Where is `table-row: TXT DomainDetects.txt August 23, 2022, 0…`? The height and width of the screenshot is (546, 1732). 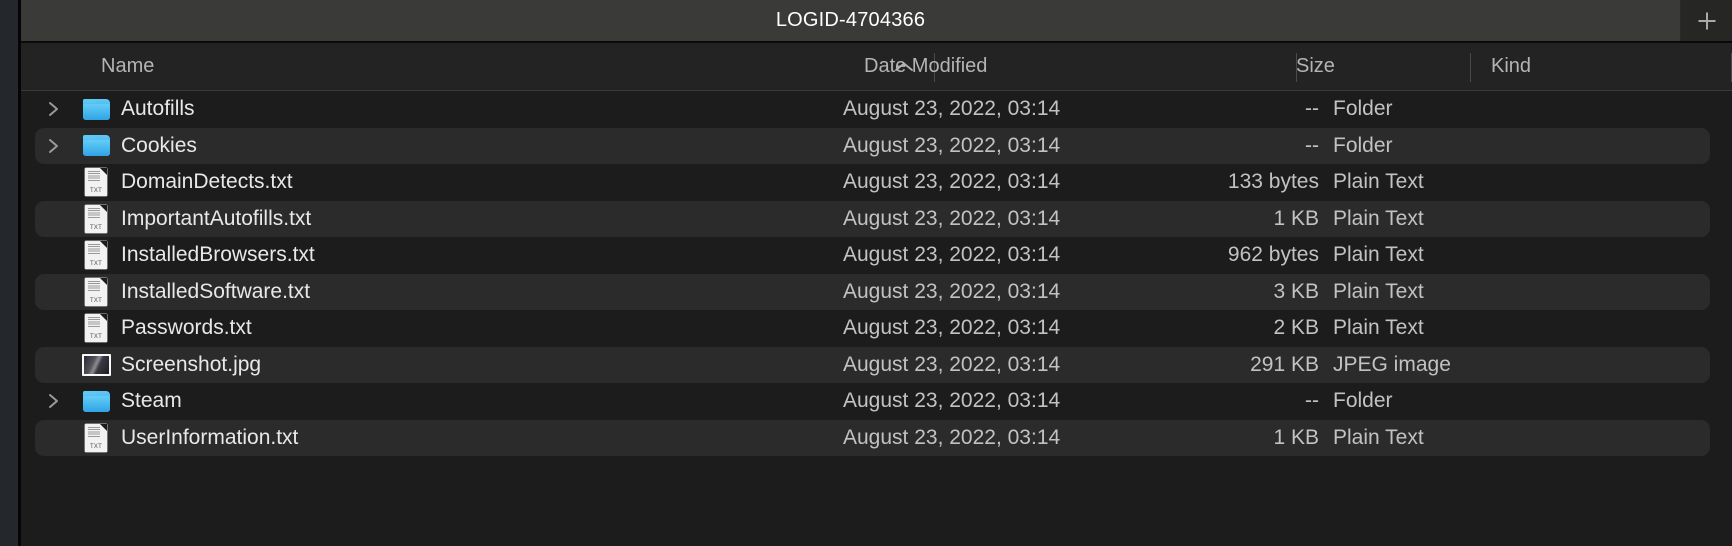 table-row: TXT DomainDetects.txt August 23, 2022, 0… is located at coordinates (876, 182).